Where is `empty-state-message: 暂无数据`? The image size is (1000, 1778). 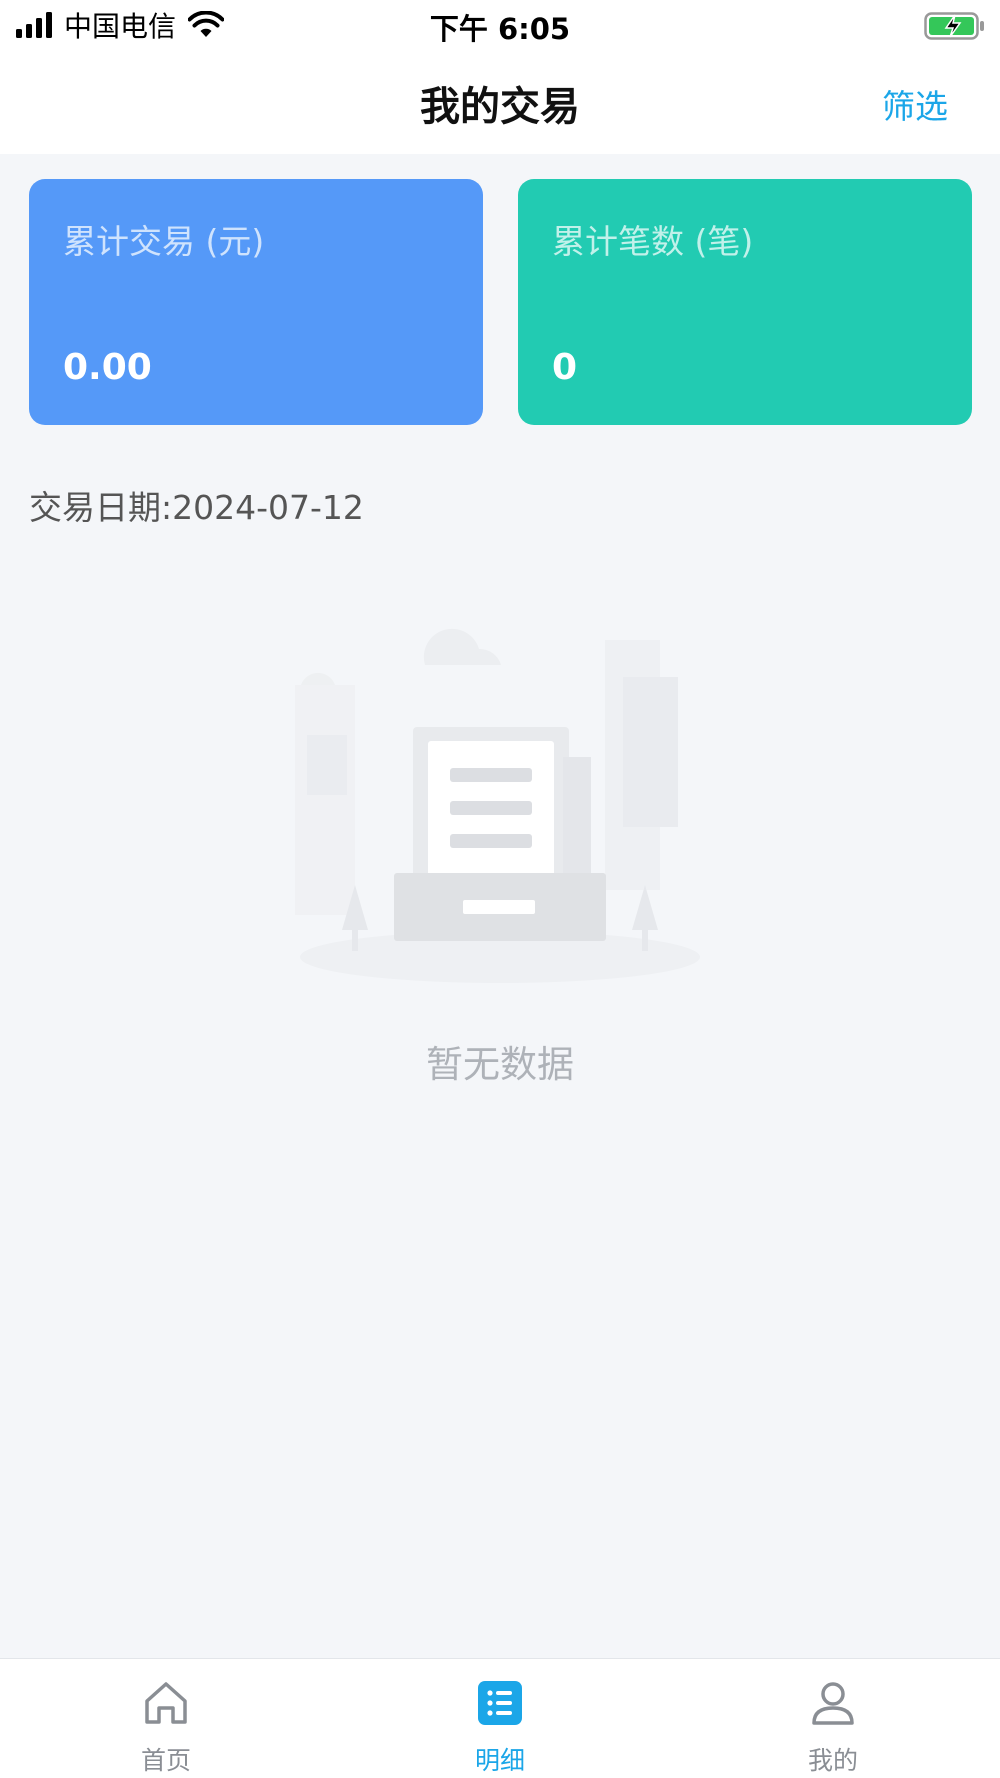
empty-state-message: 暂无数据 is located at coordinates (500, 1064).